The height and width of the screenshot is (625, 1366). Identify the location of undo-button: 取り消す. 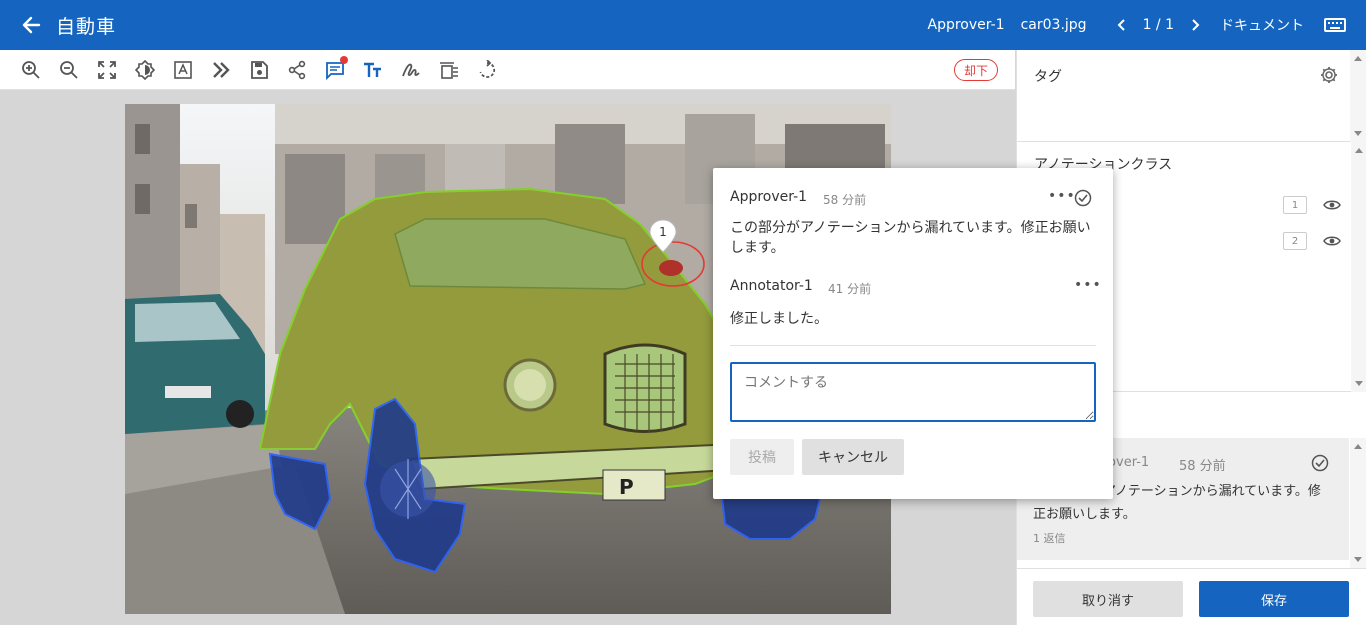
(1108, 599).